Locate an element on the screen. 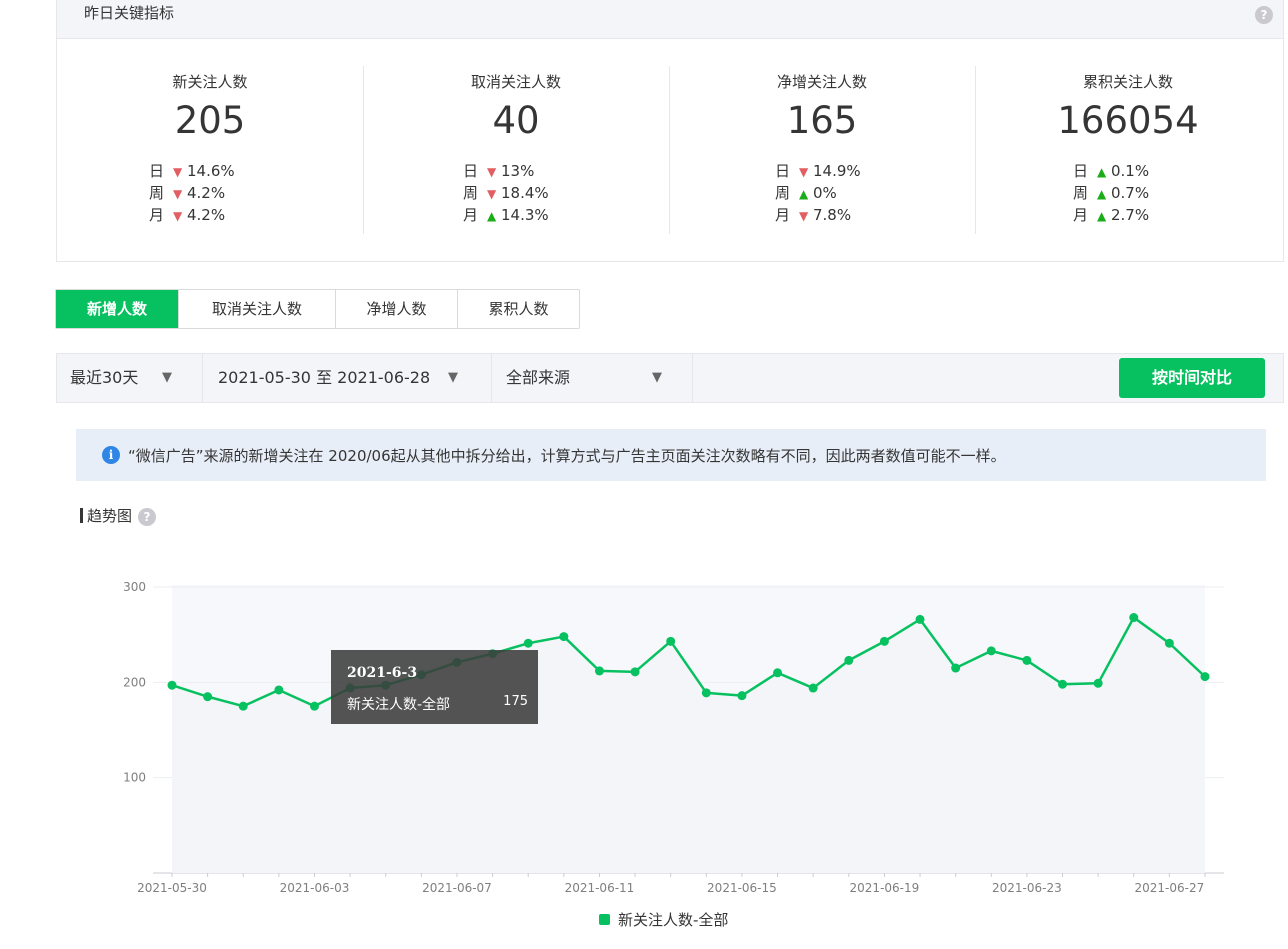 The width and height of the screenshot is (1288, 949). key-metrics-title: 昨日关键指标 is located at coordinates (129, 13).